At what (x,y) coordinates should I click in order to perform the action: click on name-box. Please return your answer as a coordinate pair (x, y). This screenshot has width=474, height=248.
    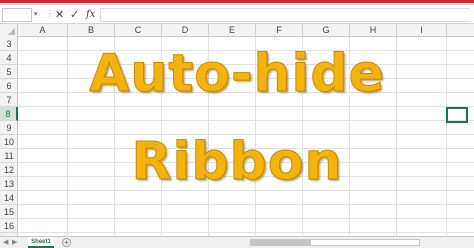
    Looking at the image, I should click on (17, 15).